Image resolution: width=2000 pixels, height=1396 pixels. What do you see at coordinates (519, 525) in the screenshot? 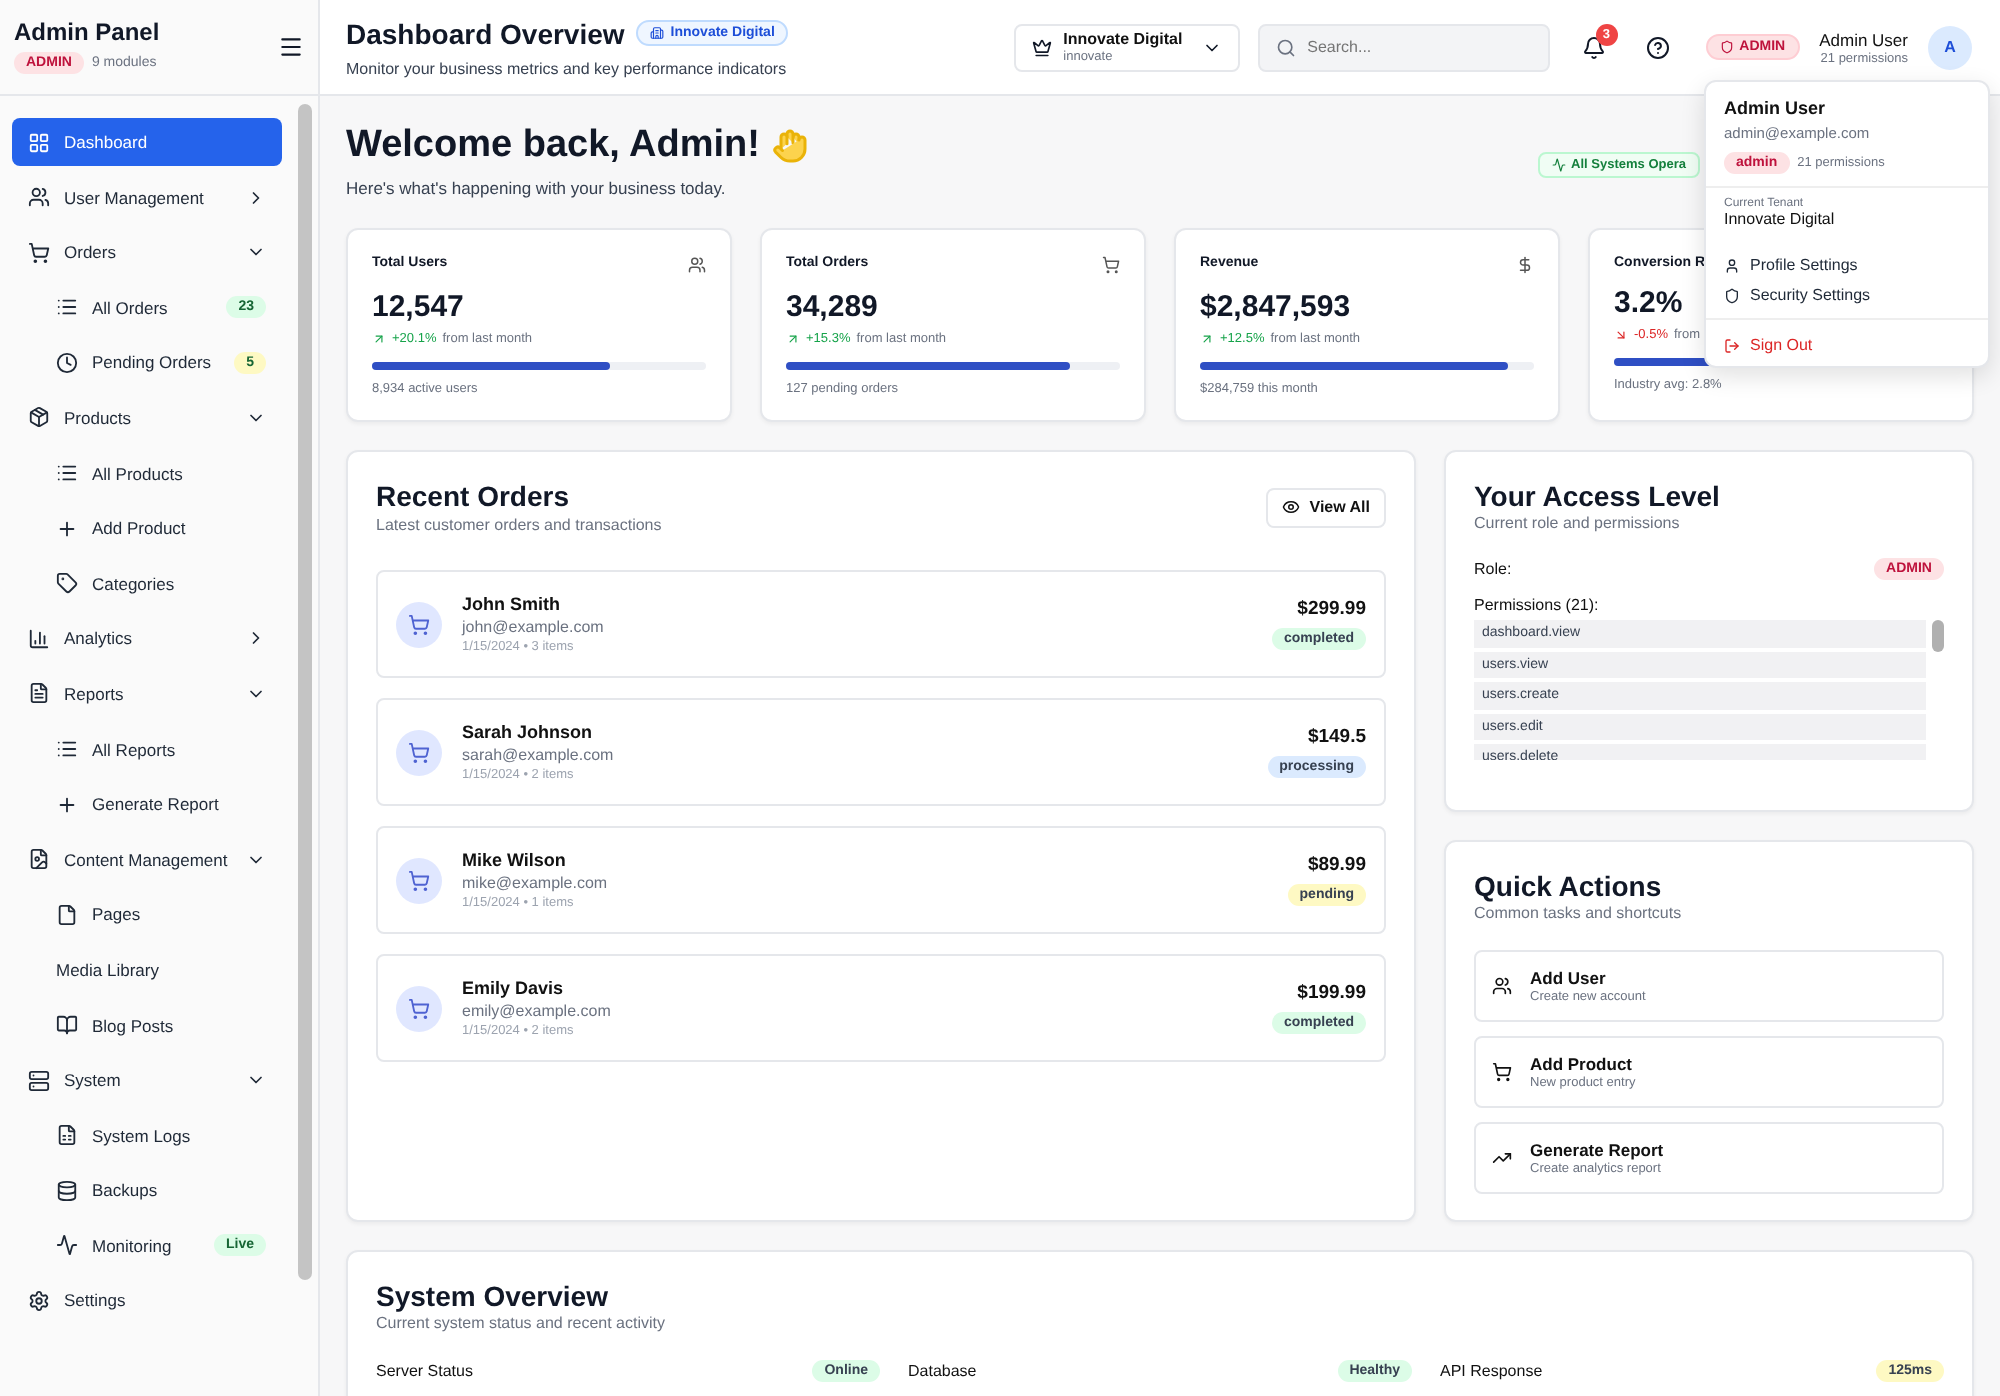
I see `card-subtitle: Latest customer orders and transactions` at bounding box center [519, 525].